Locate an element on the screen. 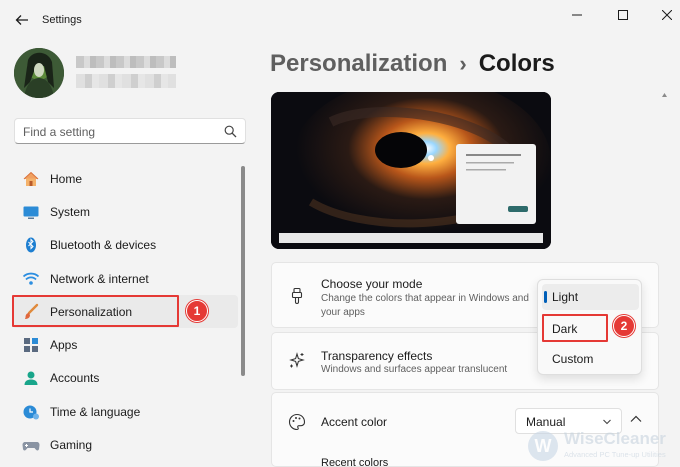 This screenshot has width=680, height=467. minimize-button is located at coordinates (577, 15).